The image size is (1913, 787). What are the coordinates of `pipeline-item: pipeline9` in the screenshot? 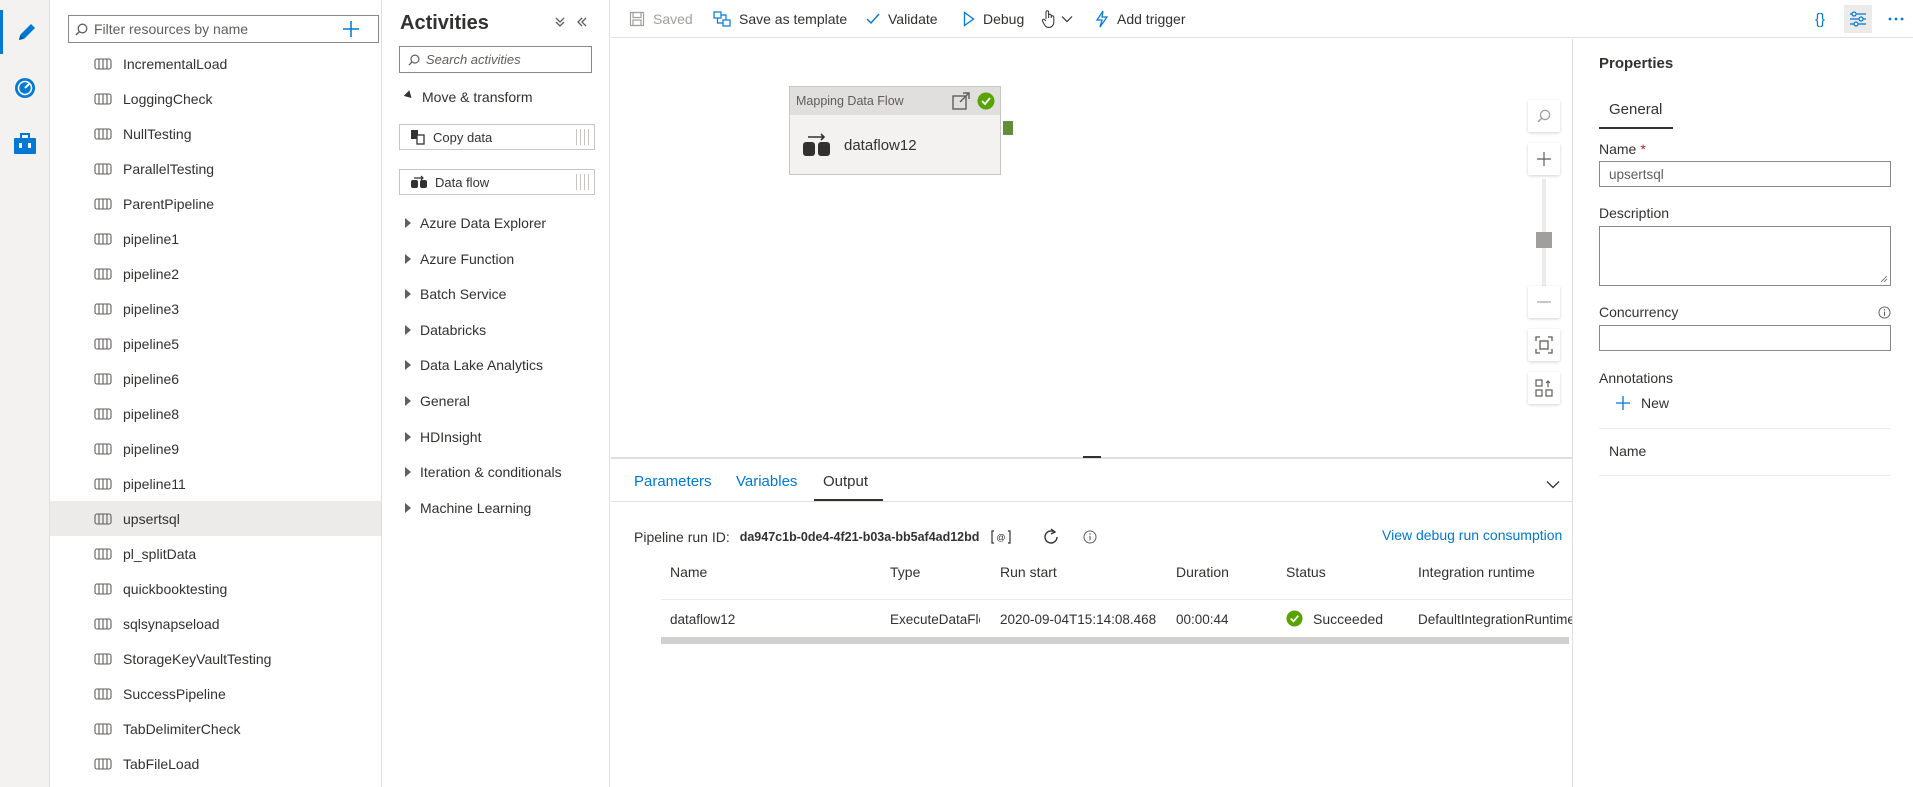 It's located at (215, 448).